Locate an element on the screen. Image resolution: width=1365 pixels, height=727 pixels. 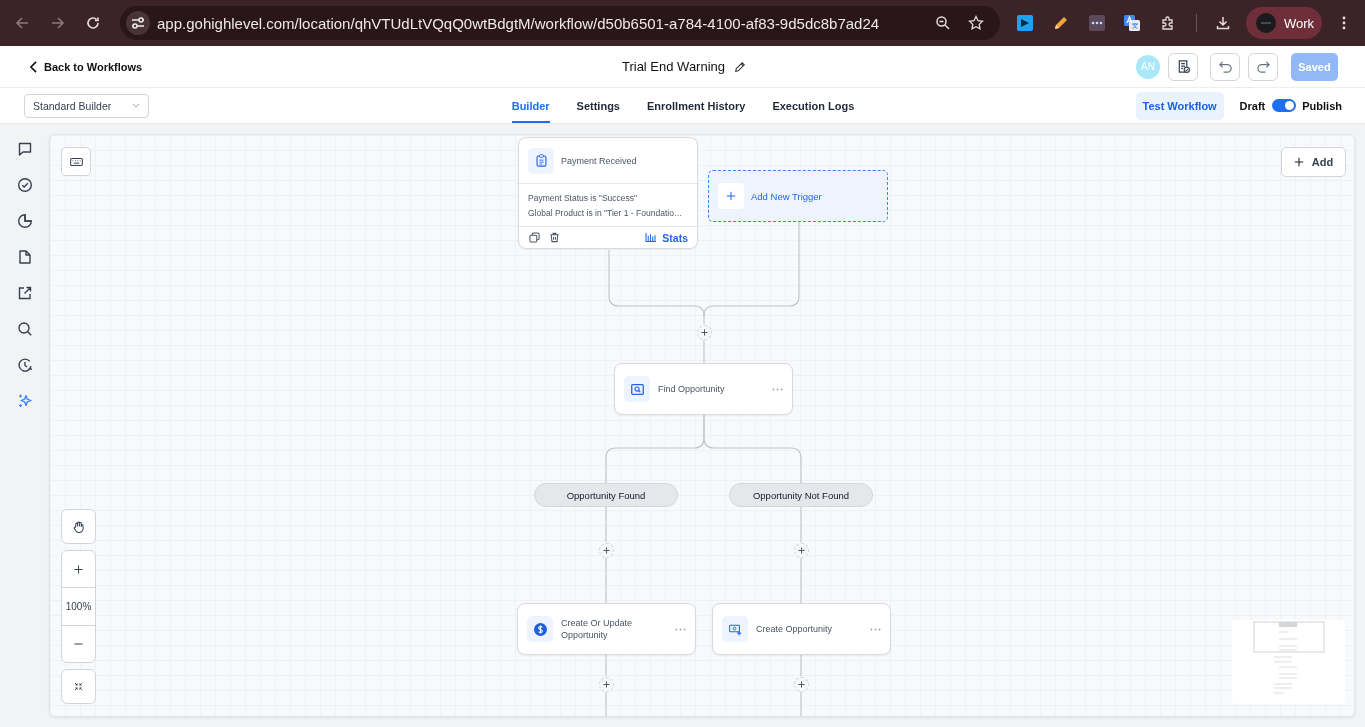
workflow-title: Trial End Warning is located at coordinates (673, 66).